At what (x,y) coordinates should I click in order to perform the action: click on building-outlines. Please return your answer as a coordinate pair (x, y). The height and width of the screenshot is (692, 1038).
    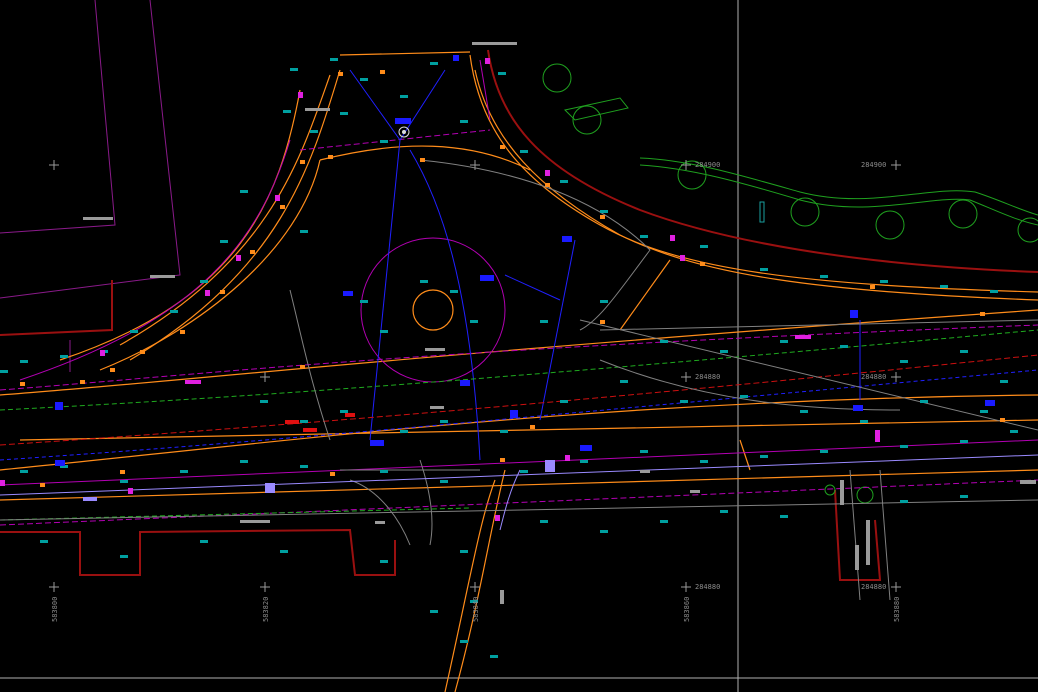
    Looking at the image, I should click on (90, 186).